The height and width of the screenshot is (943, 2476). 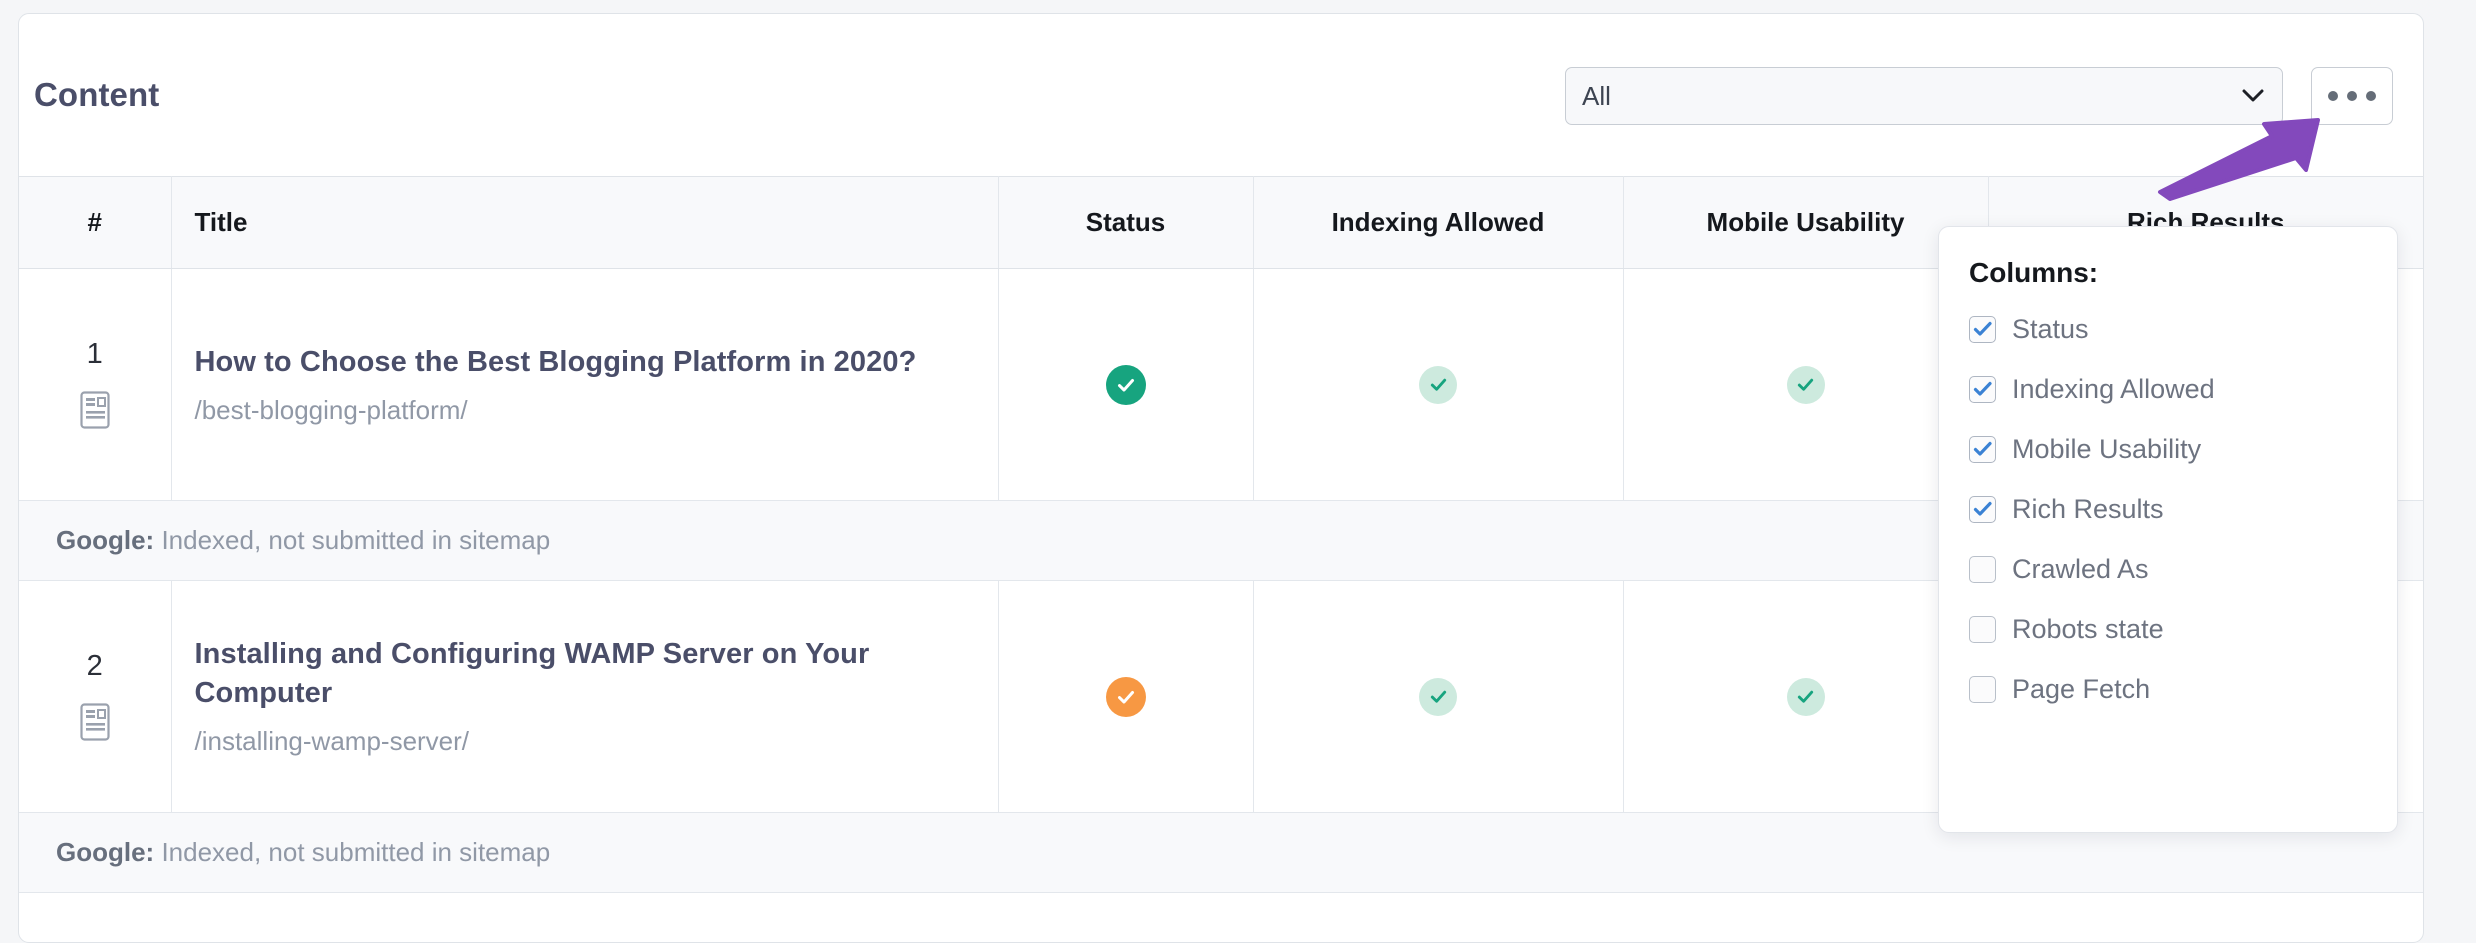 I want to click on column-toggle-robots-state: Robots state, so click(x=2183, y=629).